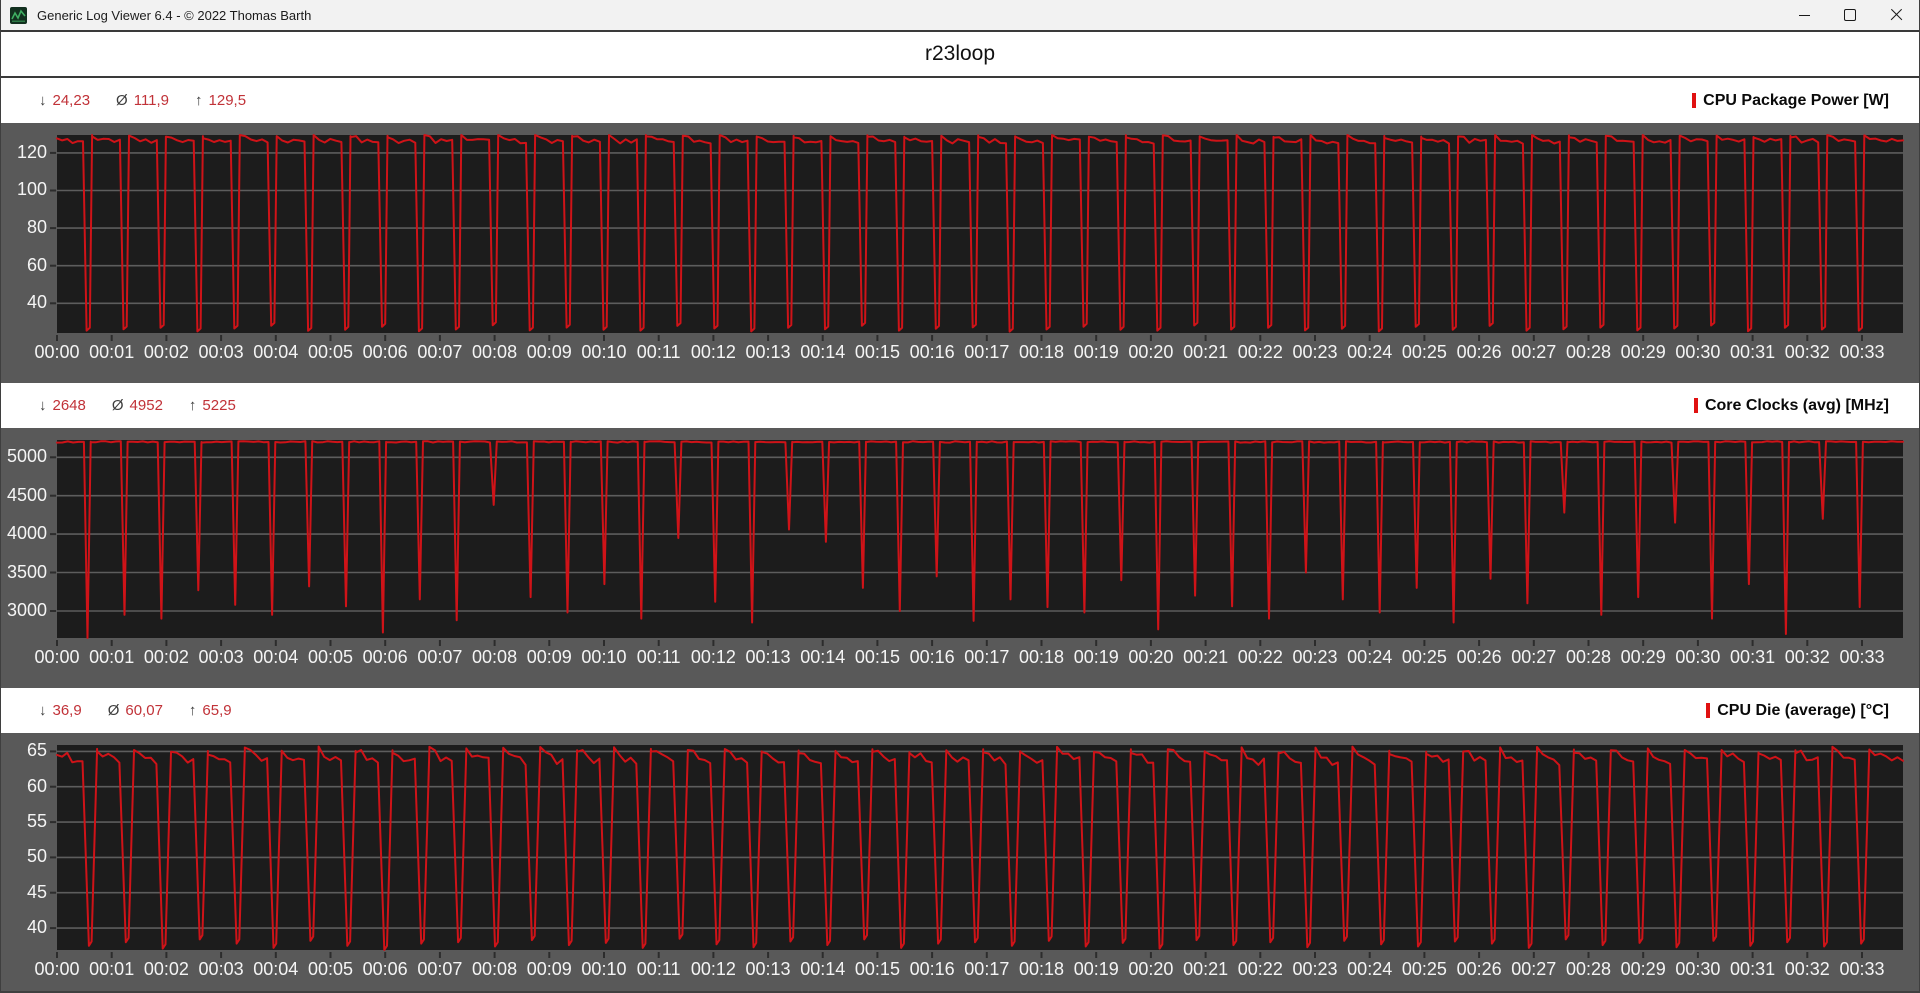  What do you see at coordinates (31, 151) in the screenshot?
I see `y-axis-tick-label: 120` at bounding box center [31, 151].